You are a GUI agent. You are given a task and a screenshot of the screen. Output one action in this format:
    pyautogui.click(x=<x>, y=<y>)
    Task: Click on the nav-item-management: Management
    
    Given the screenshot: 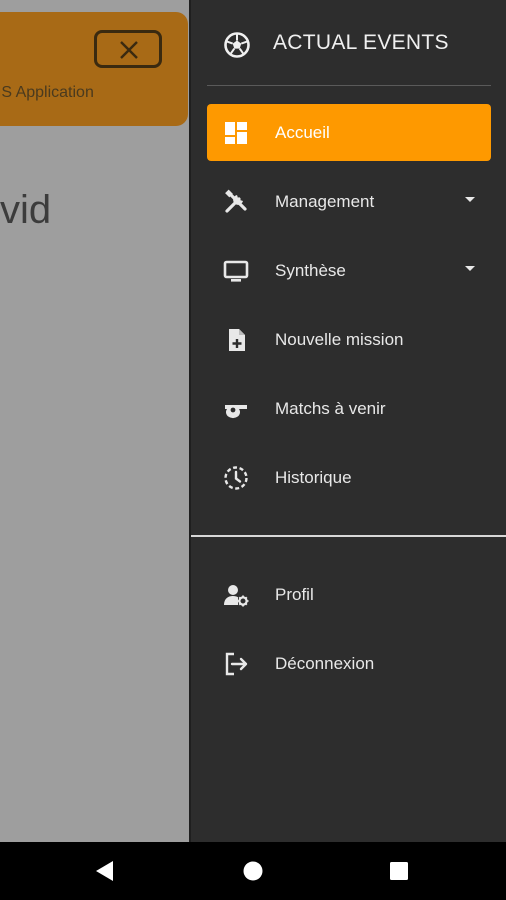 What is the action you would take?
    pyautogui.click(x=349, y=201)
    